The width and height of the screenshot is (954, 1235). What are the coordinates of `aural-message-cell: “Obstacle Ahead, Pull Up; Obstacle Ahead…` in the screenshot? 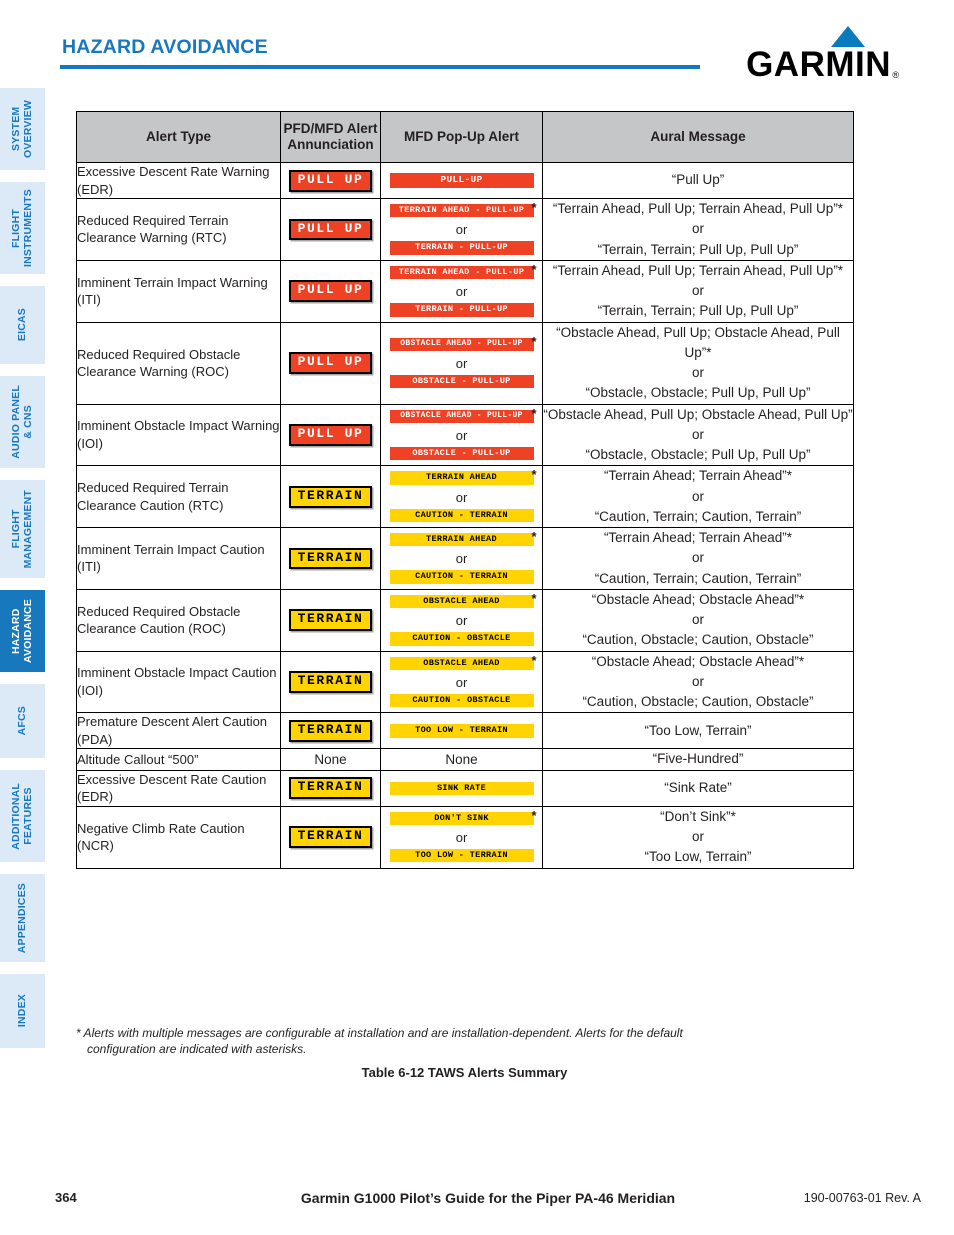 It's located at (698, 435).